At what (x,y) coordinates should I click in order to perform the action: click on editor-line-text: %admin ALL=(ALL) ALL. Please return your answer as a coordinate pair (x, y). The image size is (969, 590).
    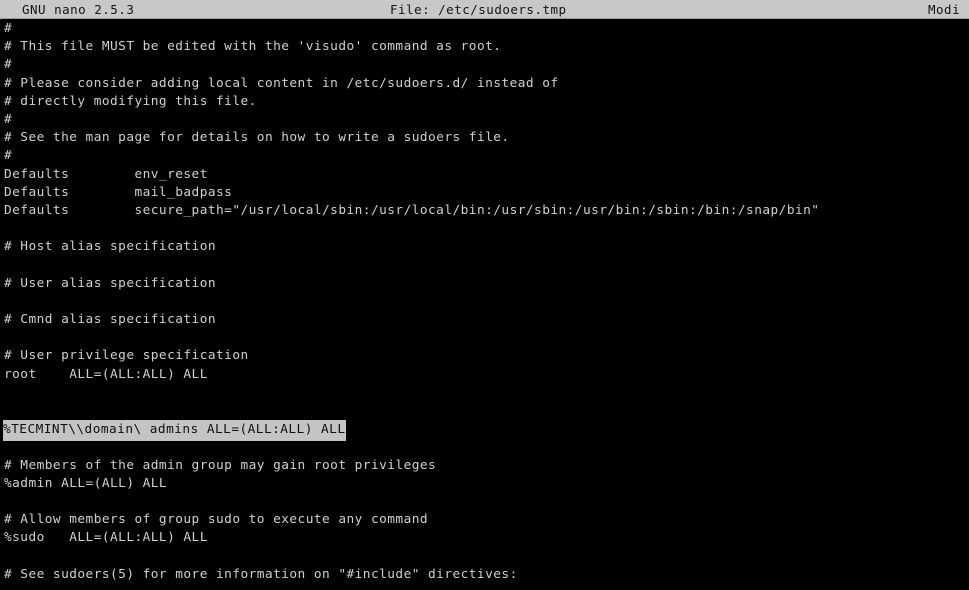
    Looking at the image, I should click on (86, 483).